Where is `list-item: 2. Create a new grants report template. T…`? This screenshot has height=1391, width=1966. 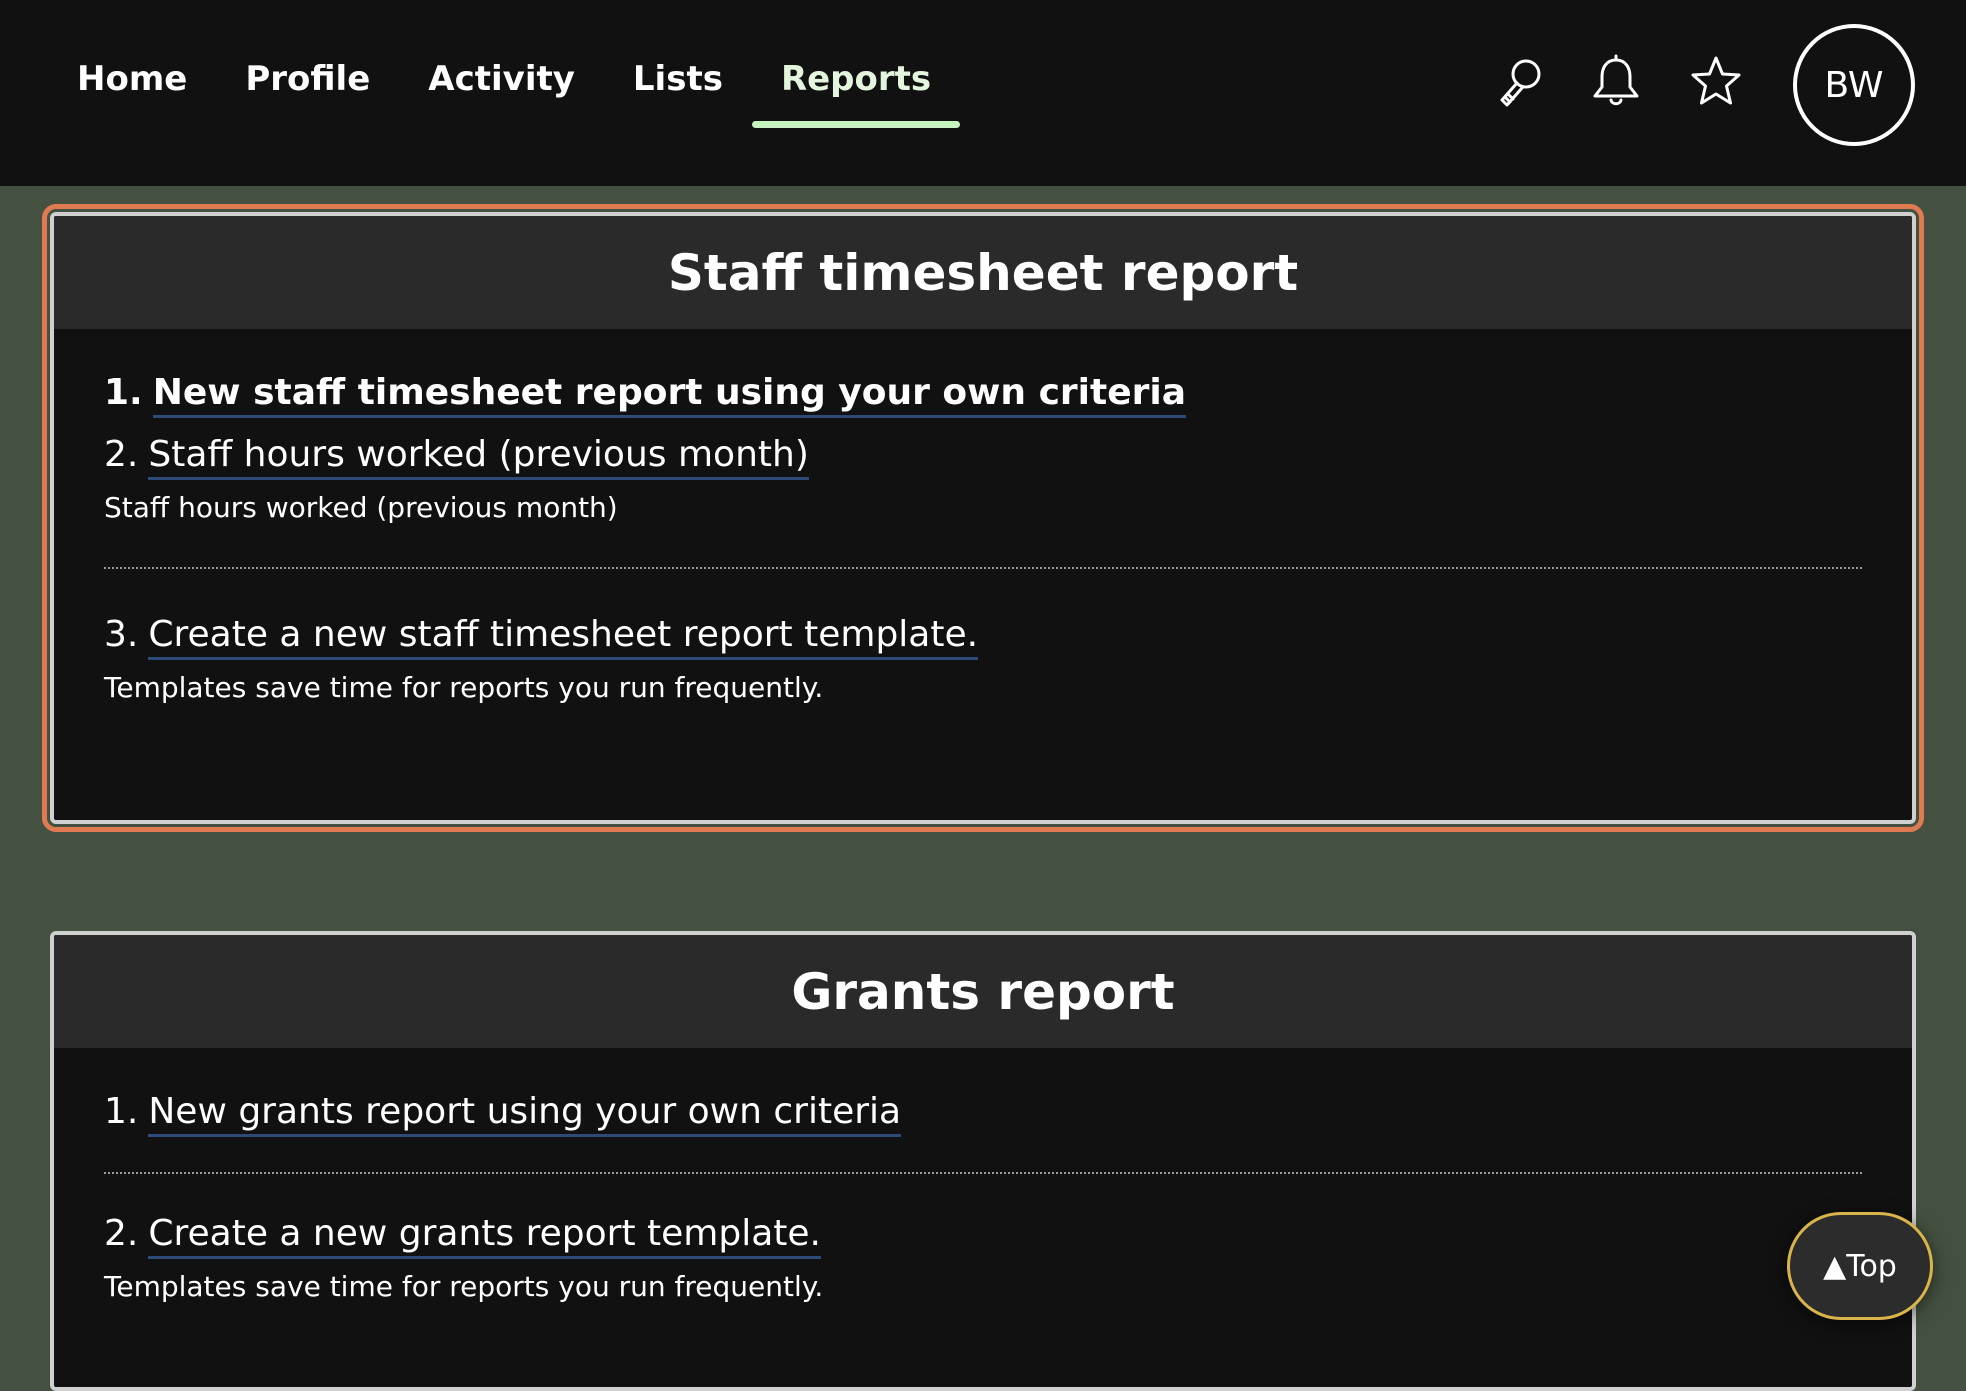
list-item: 2. Create a new grants report template. T… is located at coordinates (983, 1258).